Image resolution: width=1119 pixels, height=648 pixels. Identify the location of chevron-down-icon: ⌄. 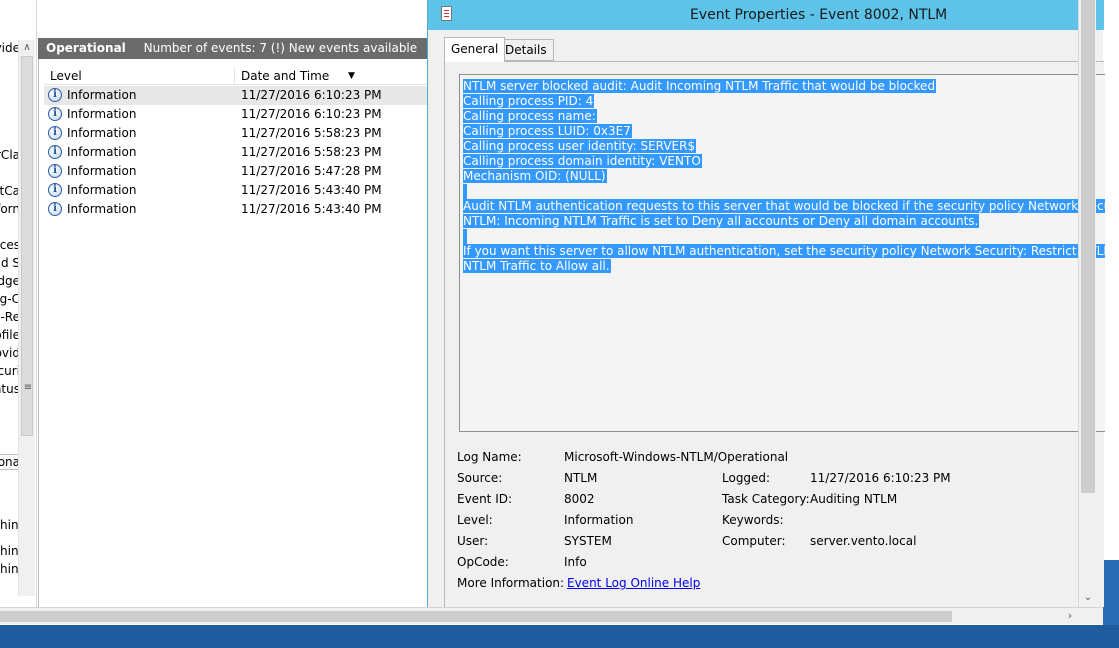
(1088, 598).